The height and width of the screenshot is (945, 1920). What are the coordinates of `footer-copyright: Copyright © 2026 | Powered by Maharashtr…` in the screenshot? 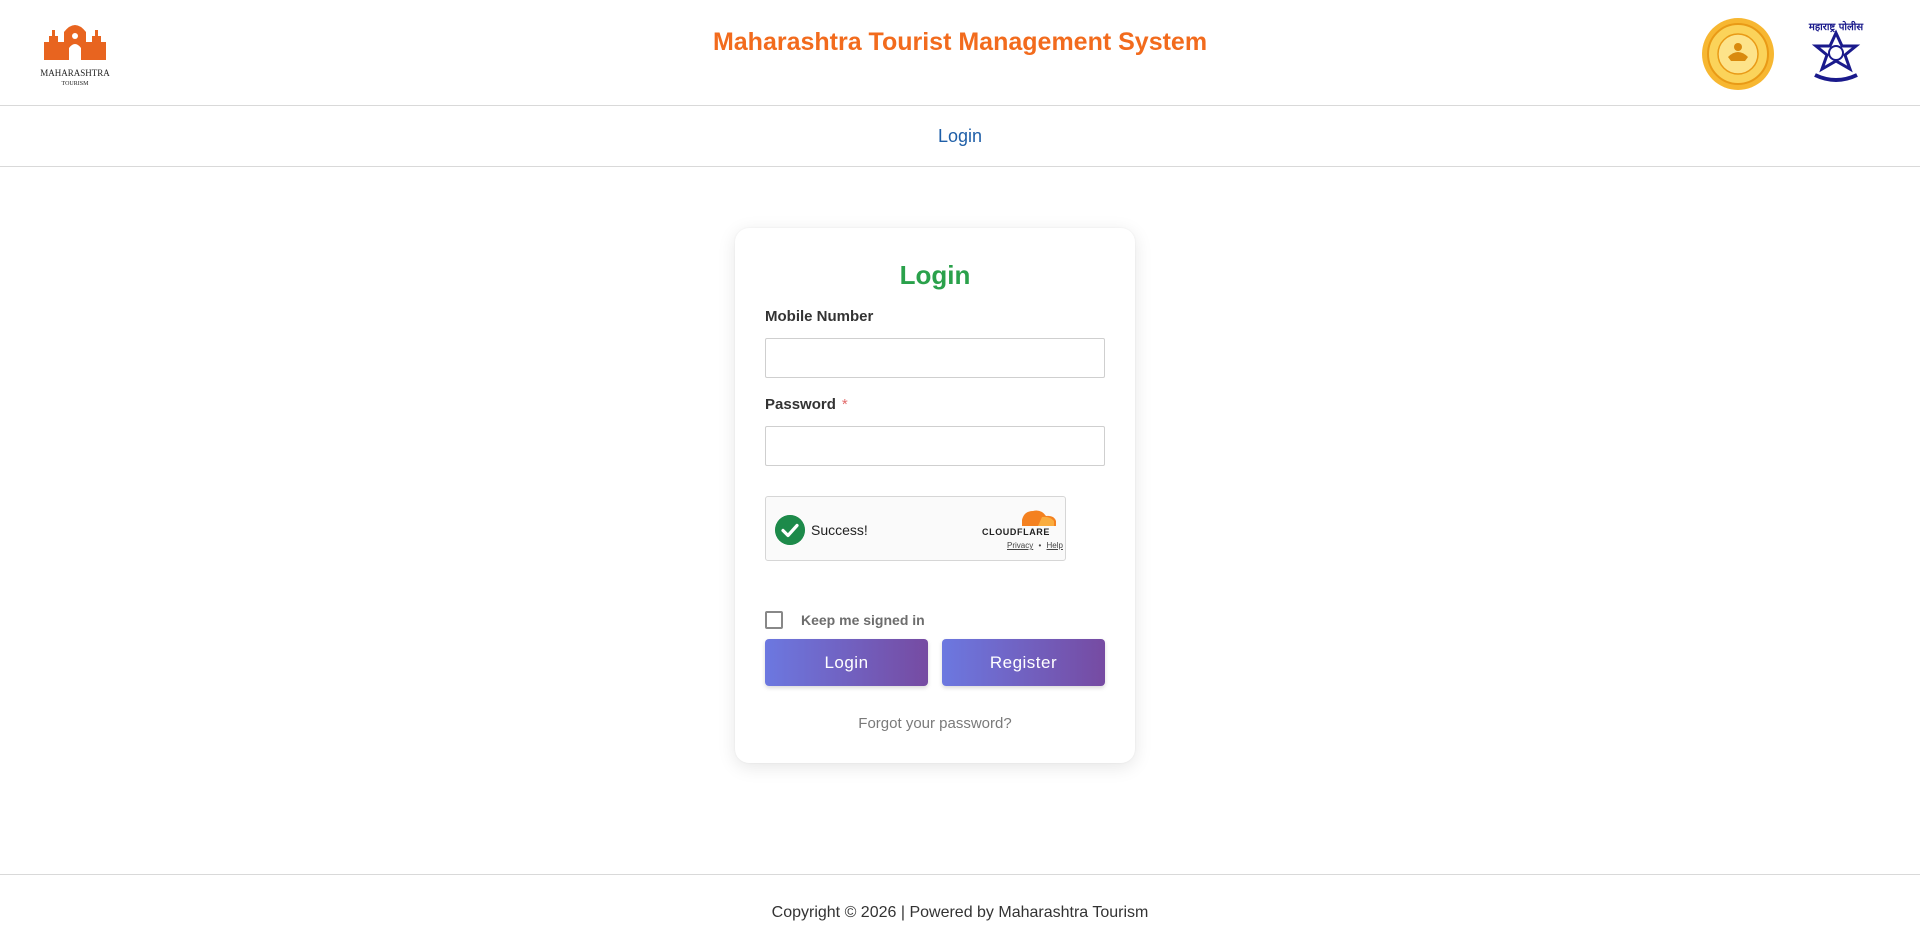 It's located at (960, 912).